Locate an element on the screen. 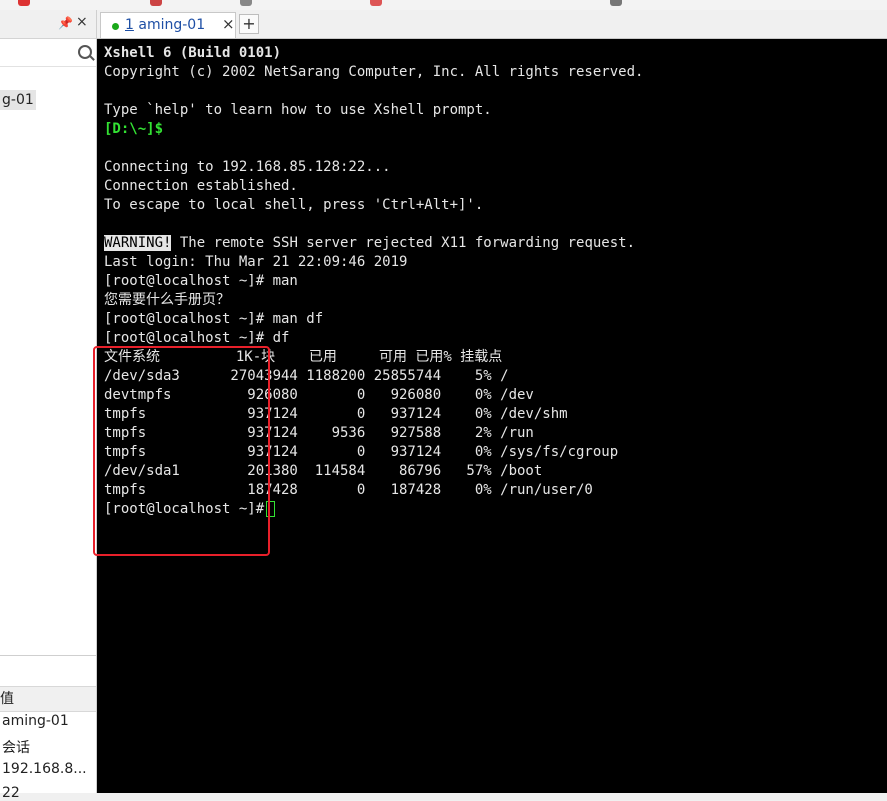 The image size is (887, 801). terminal-line: Connection established. is located at coordinates (201, 186).